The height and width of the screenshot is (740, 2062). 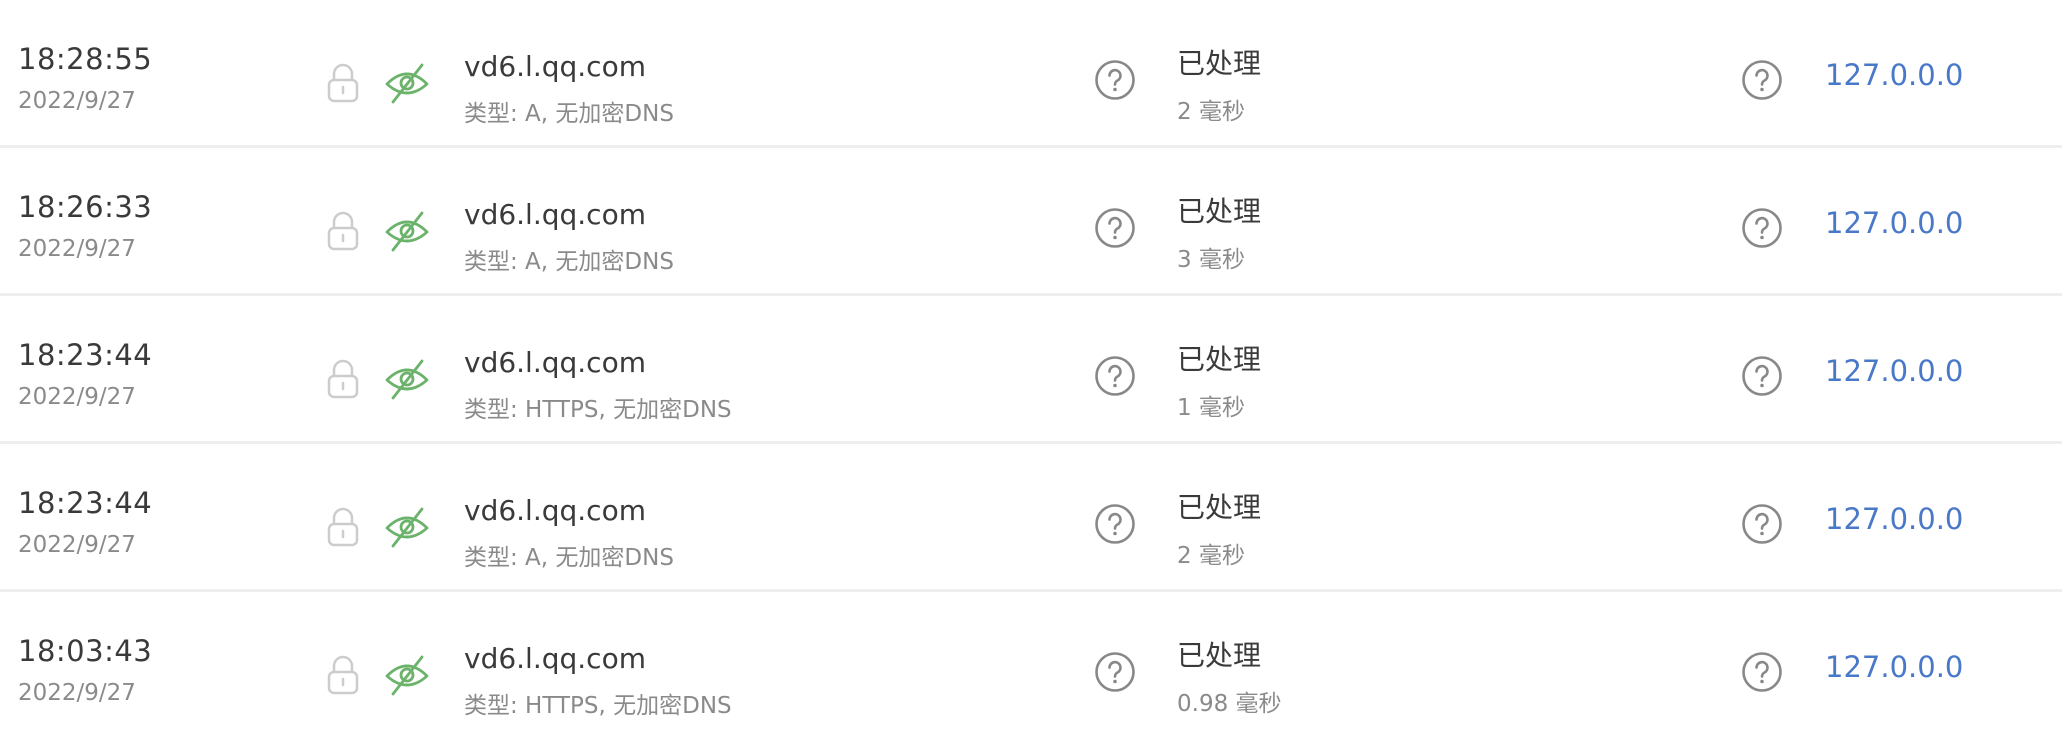 I want to click on time-value: 18:03:43, so click(x=85, y=651).